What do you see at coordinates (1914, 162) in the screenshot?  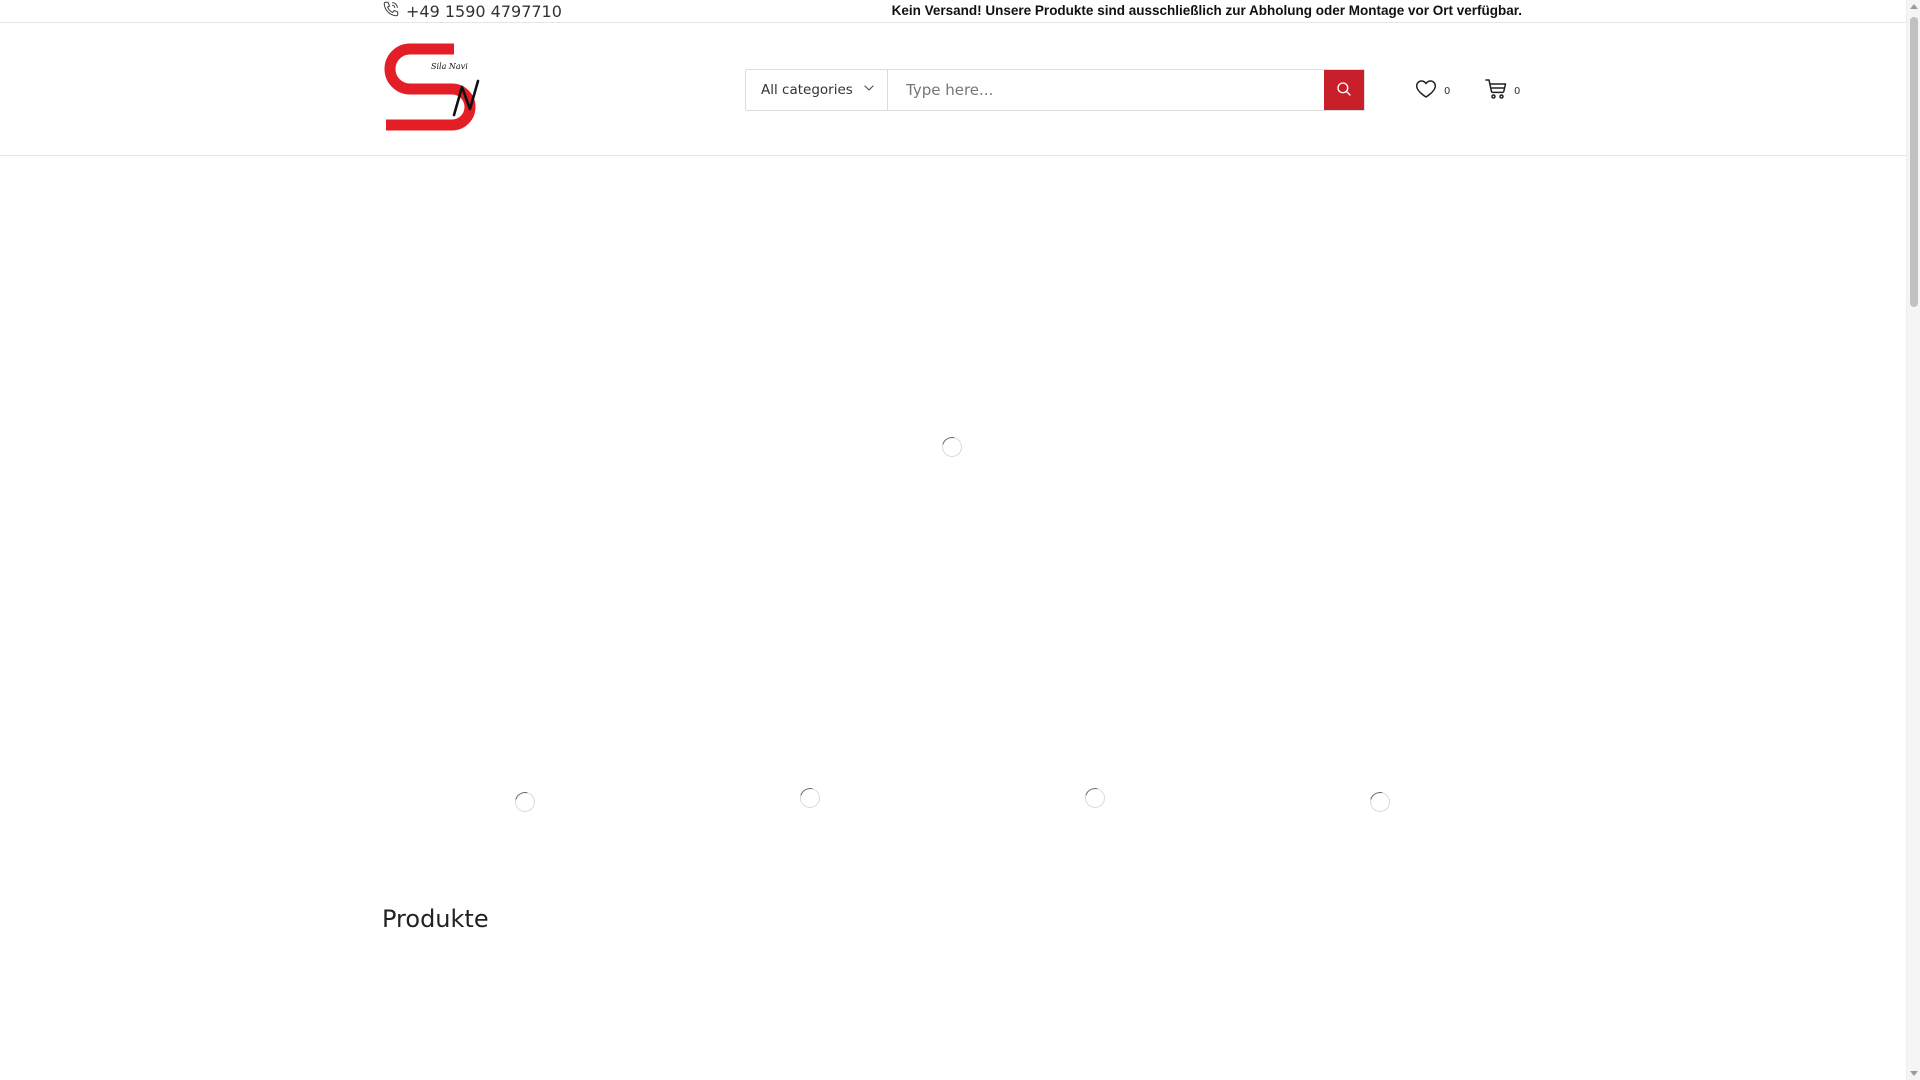 I see `scroll-thumb` at bounding box center [1914, 162].